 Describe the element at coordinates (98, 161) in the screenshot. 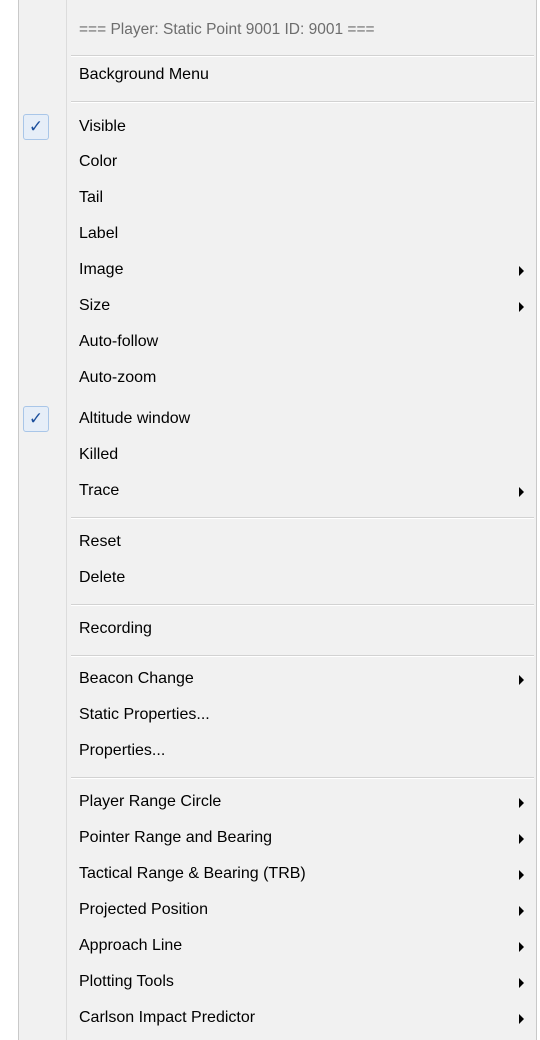

I see `menu-item-label: Color` at that location.